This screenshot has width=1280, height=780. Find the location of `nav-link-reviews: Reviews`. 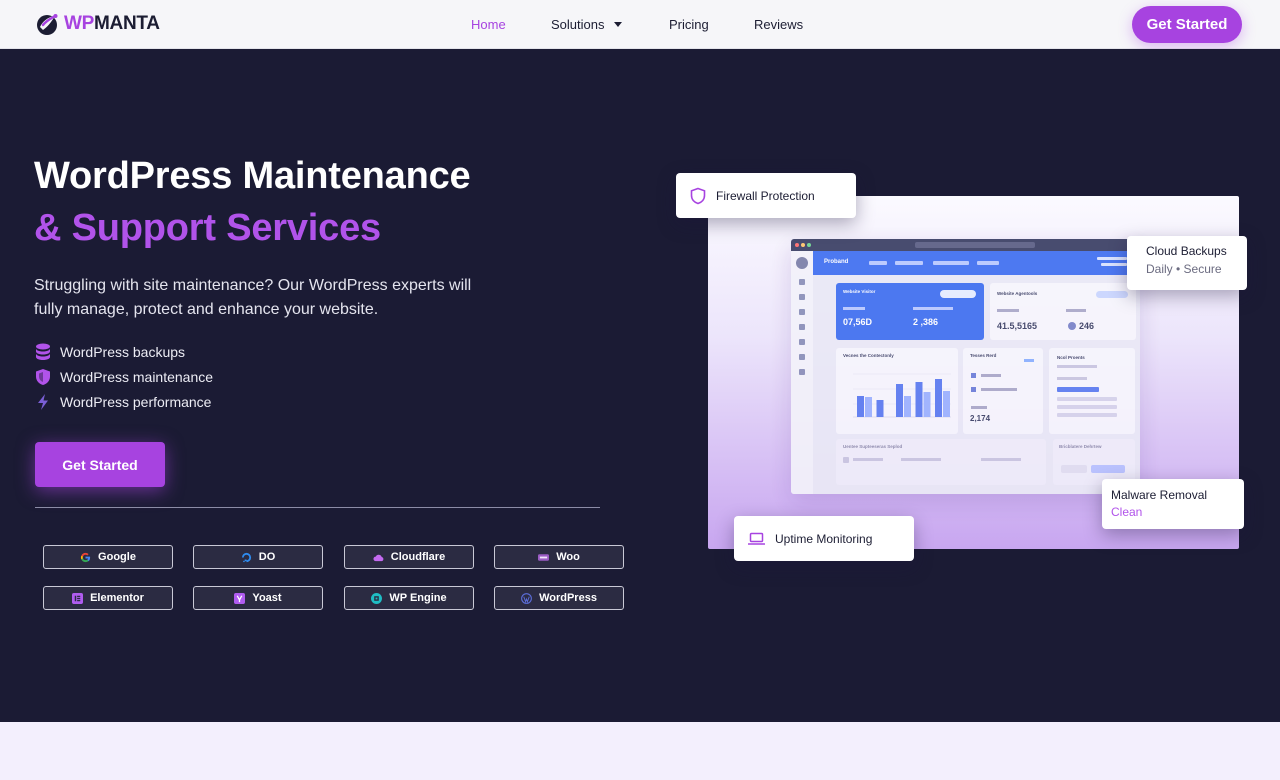

nav-link-reviews: Reviews is located at coordinates (778, 24).